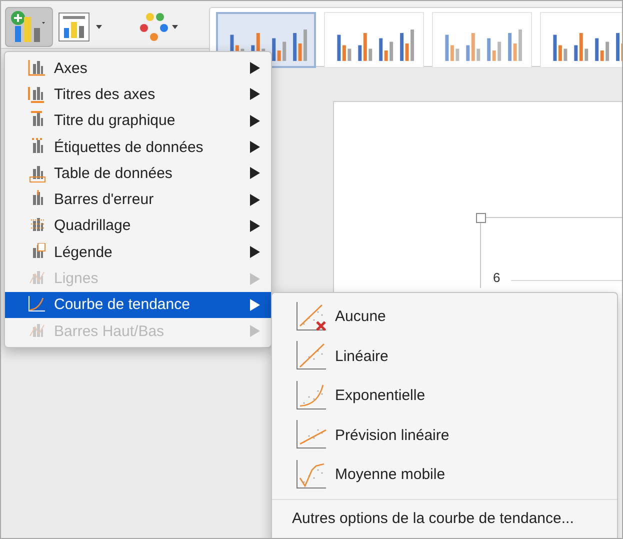 This screenshot has width=623, height=539. I want to click on menu-item: Titre du graphique, so click(138, 121).